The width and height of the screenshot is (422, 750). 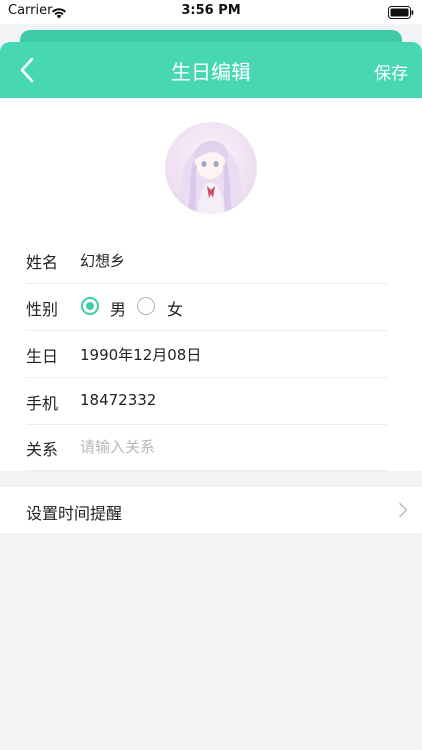 I want to click on relation-label: 关系, so click(x=42, y=449).